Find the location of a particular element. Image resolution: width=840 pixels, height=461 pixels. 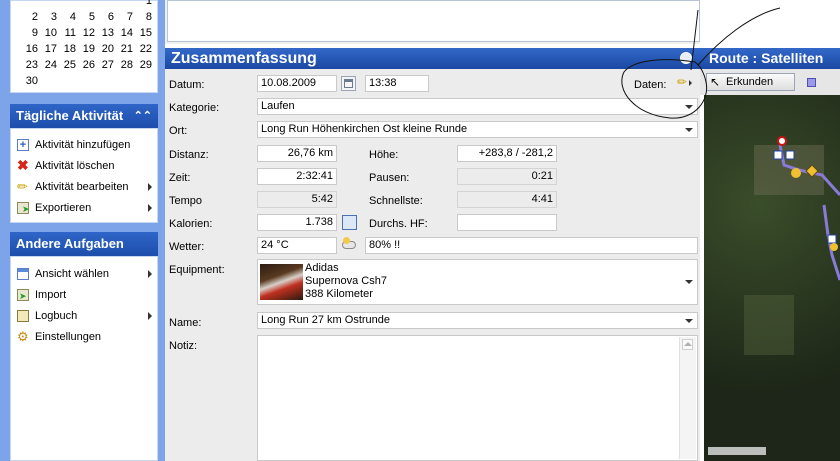

calculator-icon is located at coordinates (349, 222).